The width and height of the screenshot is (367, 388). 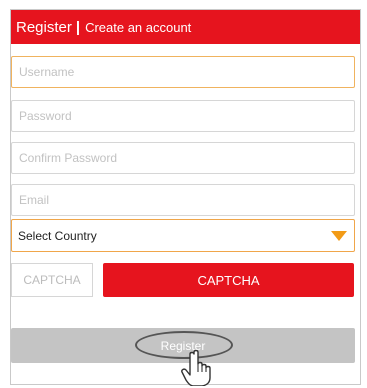 I want to click on confirm-password-input: Confirm Password, so click(x=183, y=158).